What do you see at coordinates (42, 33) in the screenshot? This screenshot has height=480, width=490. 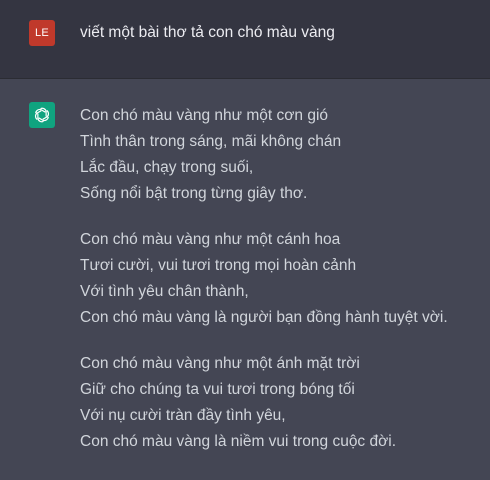 I see `user-avatar: LE` at bounding box center [42, 33].